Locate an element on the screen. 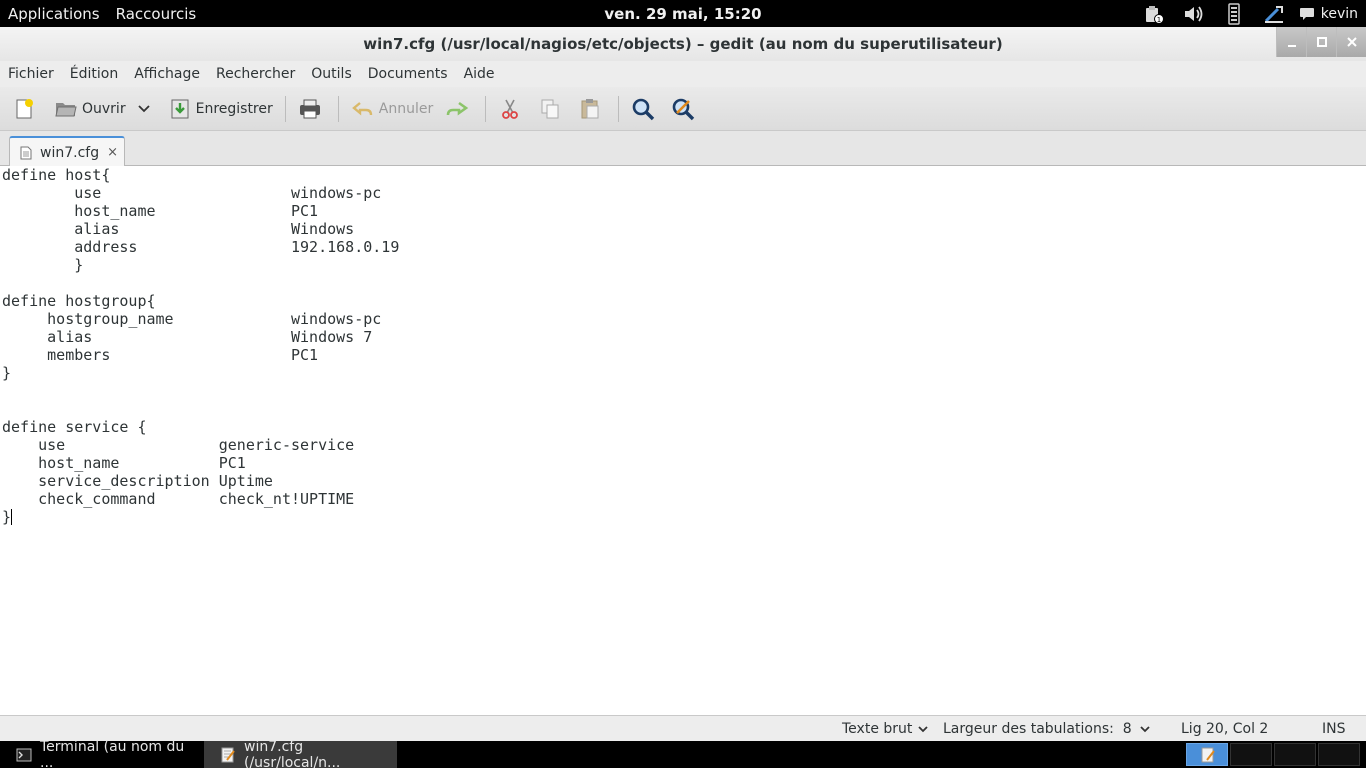 The width and height of the screenshot is (1366, 768). minimize-icon is located at coordinates (1291, 46).